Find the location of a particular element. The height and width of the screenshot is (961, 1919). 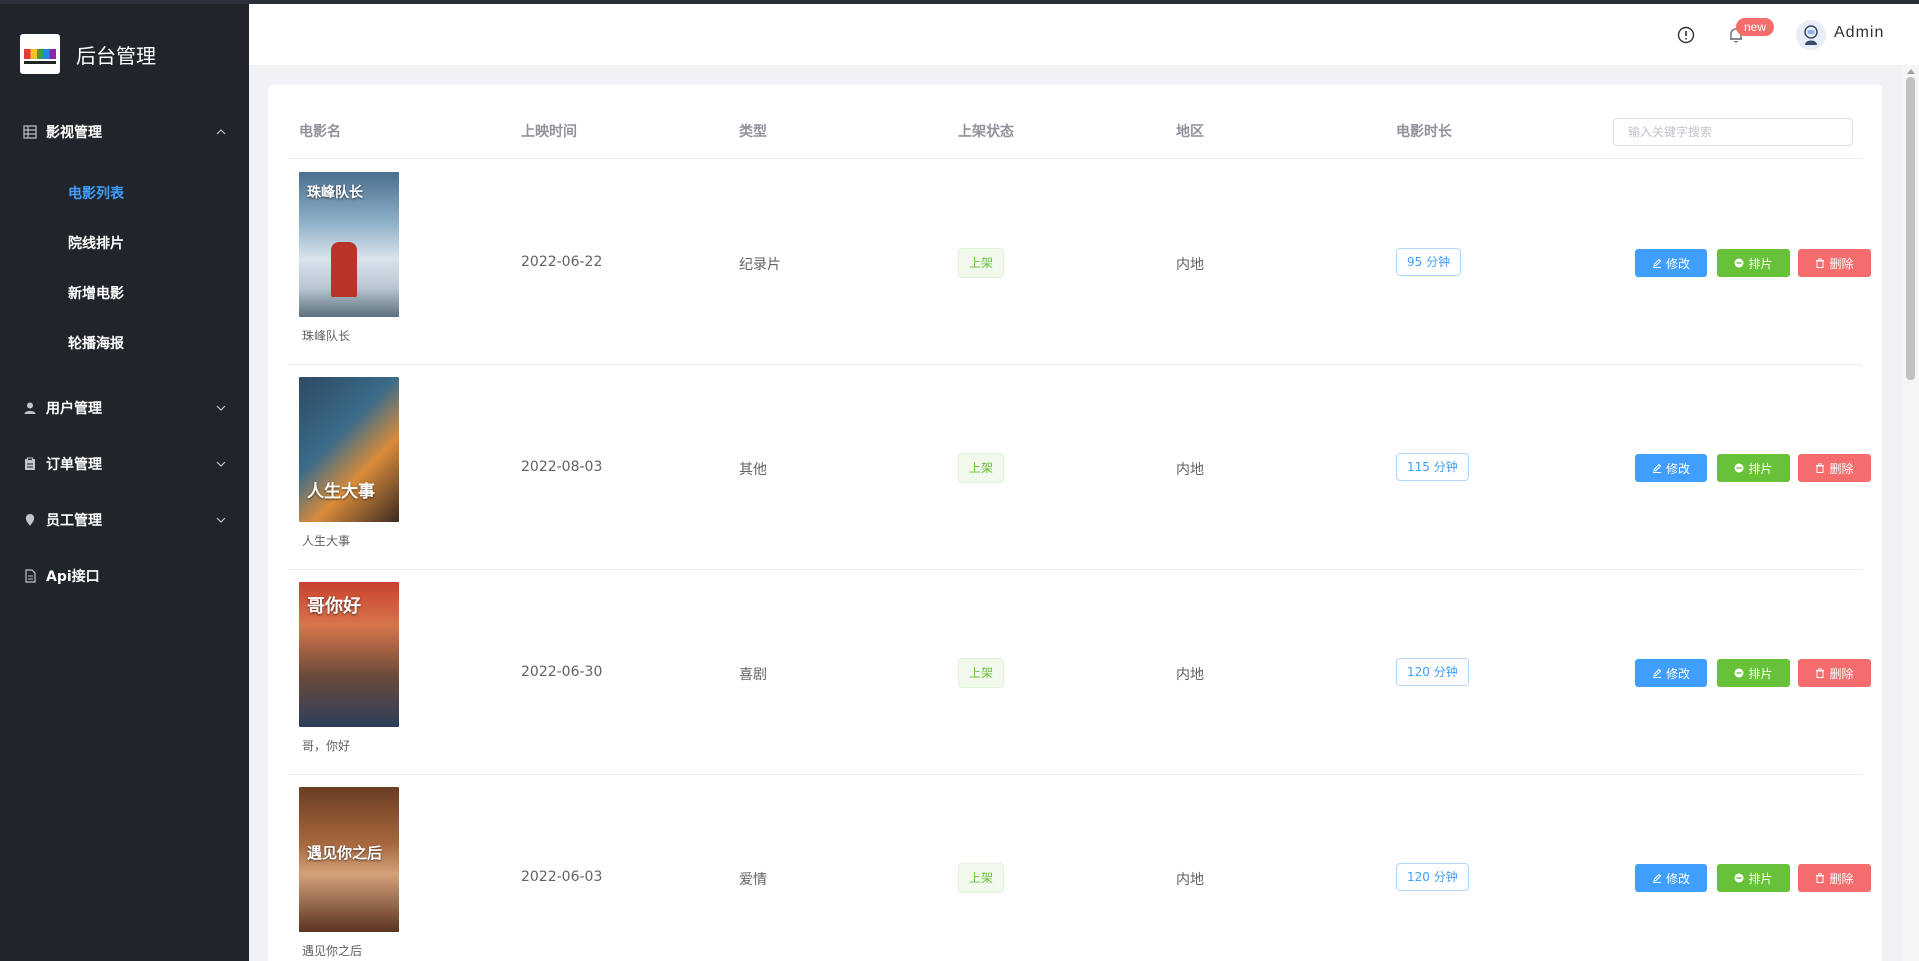

column-header-duration: 电影时长 is located at coordinates (1424, 132).